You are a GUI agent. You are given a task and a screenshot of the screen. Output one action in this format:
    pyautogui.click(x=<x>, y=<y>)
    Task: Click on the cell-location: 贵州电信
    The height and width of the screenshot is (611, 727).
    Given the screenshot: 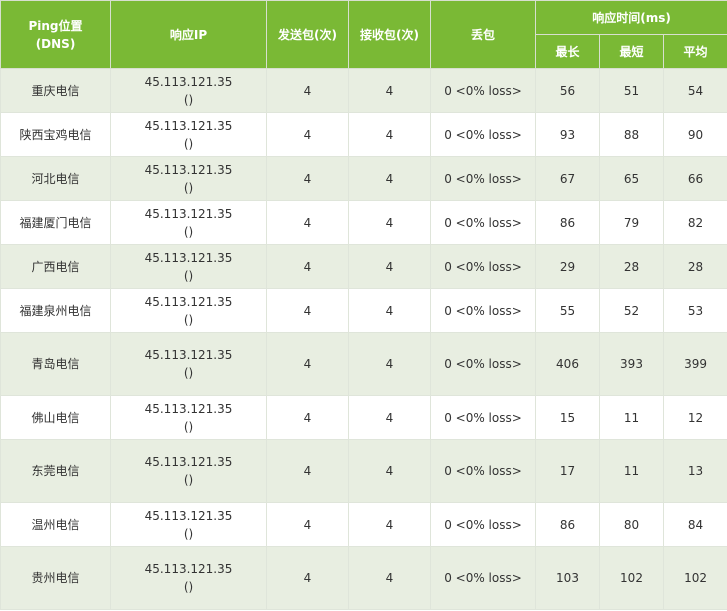 What is the action you would take?
    pyautogui.click(x=55, y=578)
    